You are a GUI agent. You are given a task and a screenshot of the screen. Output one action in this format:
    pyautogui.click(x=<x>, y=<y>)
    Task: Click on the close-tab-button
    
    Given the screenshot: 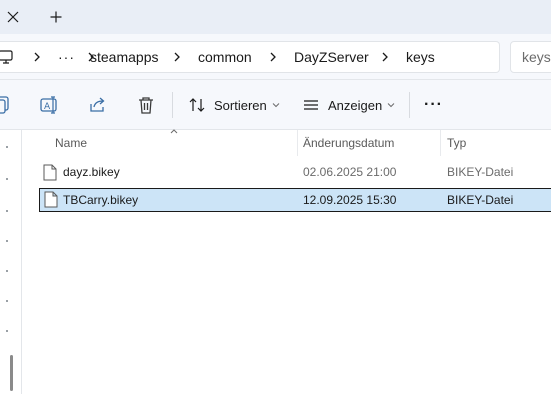 What is the action you would take?
    pyautogui.click(x=13, y=17)
    